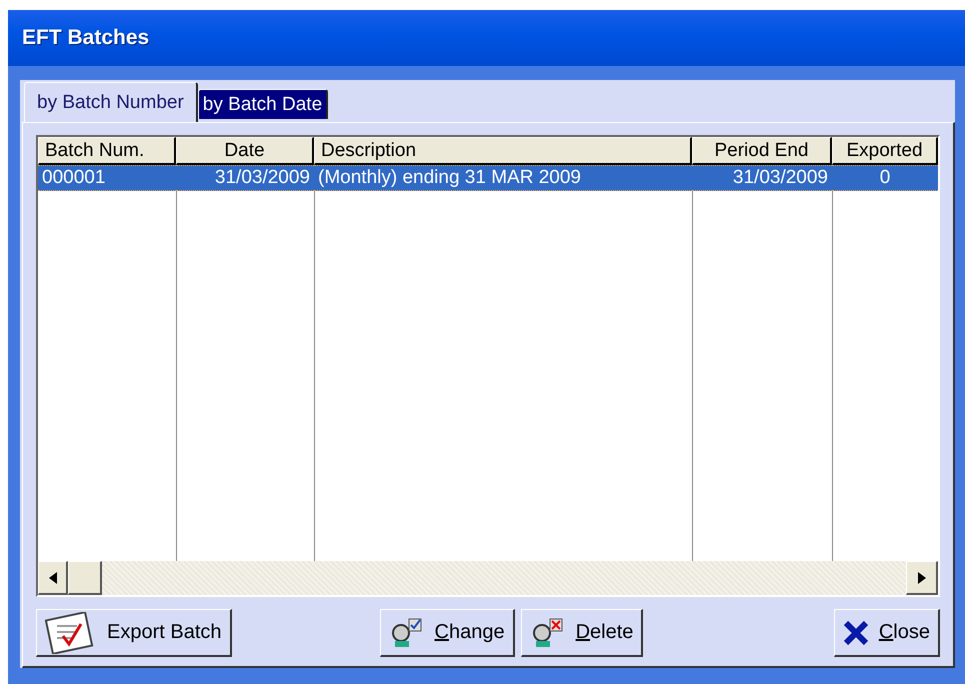 This screenshot has height=684, width=965. I want to click on tab: by Batch Number, so click(111, 102).